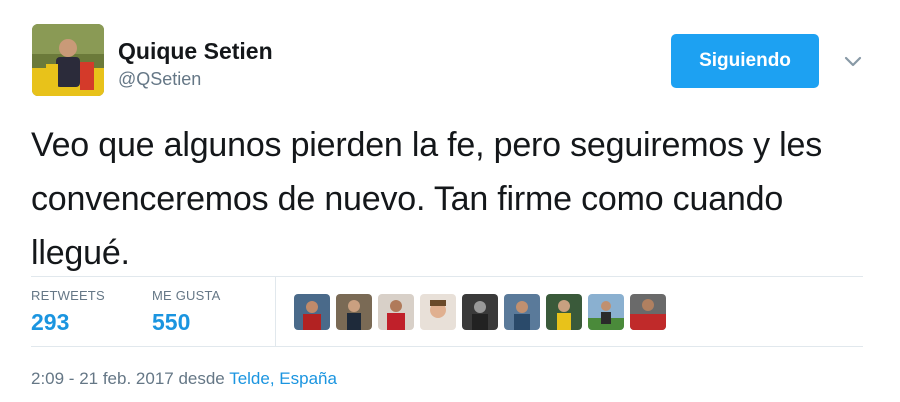  Describe the element at coordinates (68, 295) in the screenshot. I see `retweets-label: RETWEETS` at that location.